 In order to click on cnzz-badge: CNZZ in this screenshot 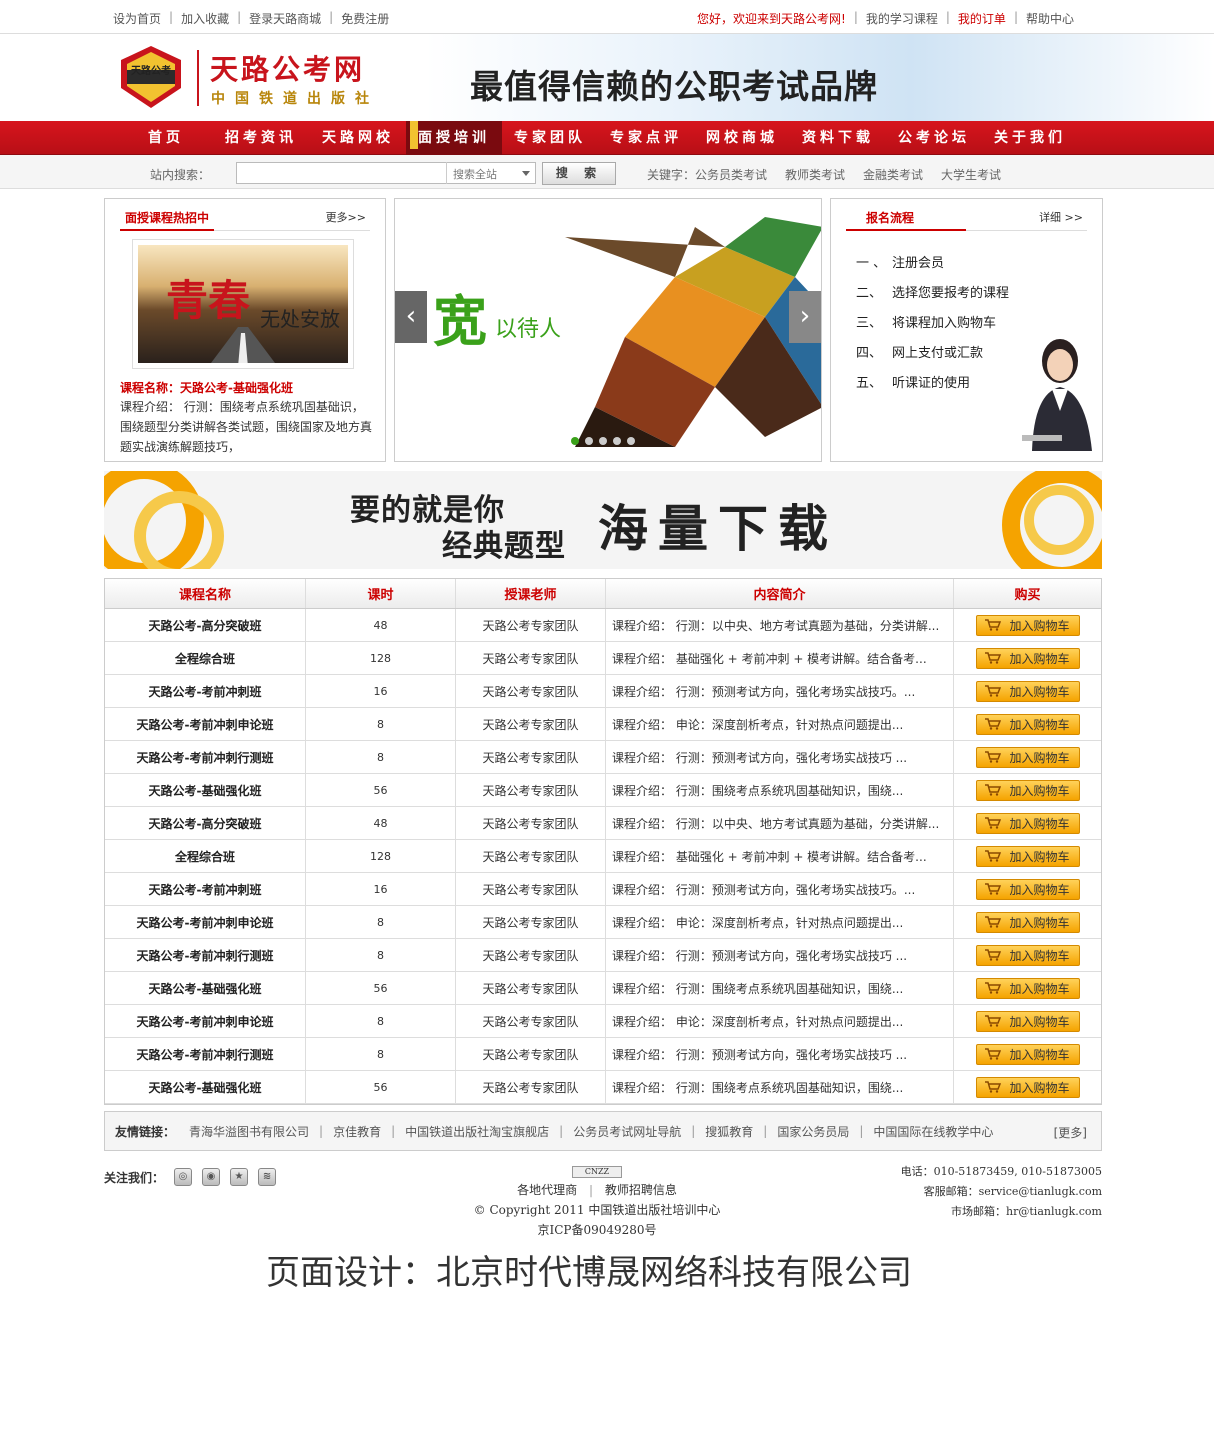, I will do `click(597, 1172)`.